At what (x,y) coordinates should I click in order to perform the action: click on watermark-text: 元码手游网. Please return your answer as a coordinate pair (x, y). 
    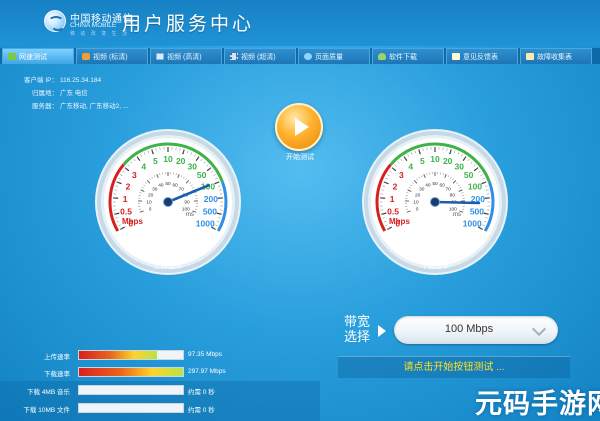
    Looking at the image, I should click on (537, 404).